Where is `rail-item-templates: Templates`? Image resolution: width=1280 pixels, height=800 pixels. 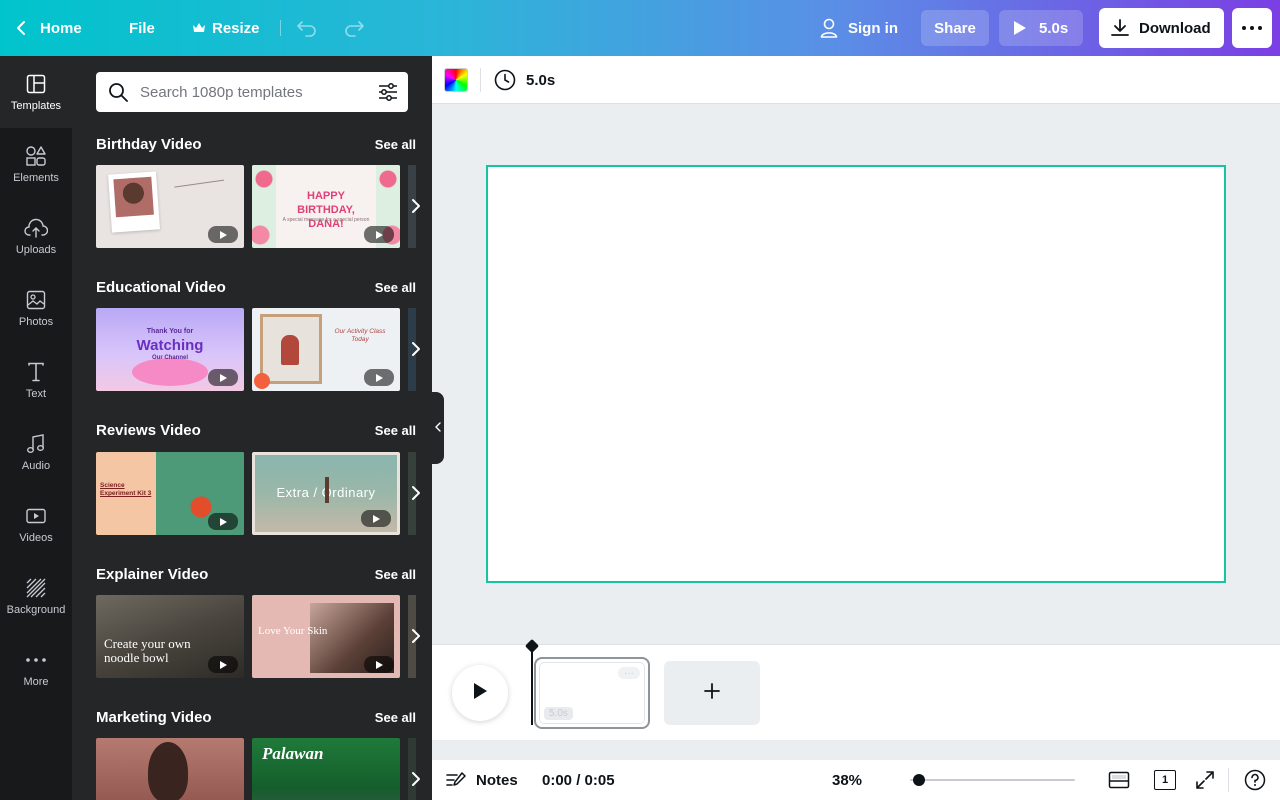
rail-item-templates: Templates is located at coordinates (36, 92).